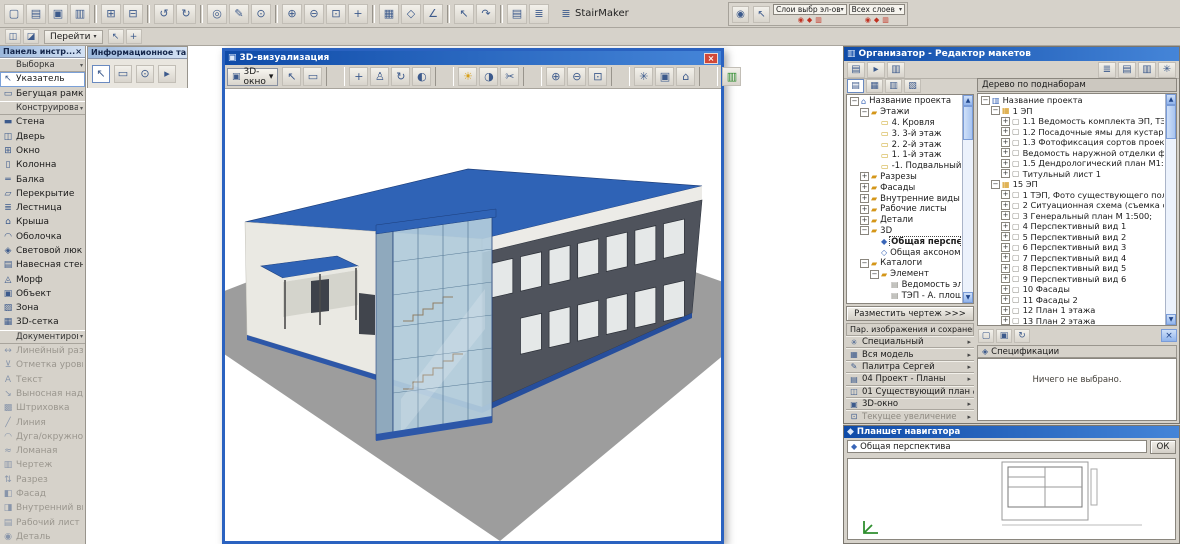  Describe the element at coordinates (818, 20) in the screenshot. I see `print-icon: ▥` at that location.